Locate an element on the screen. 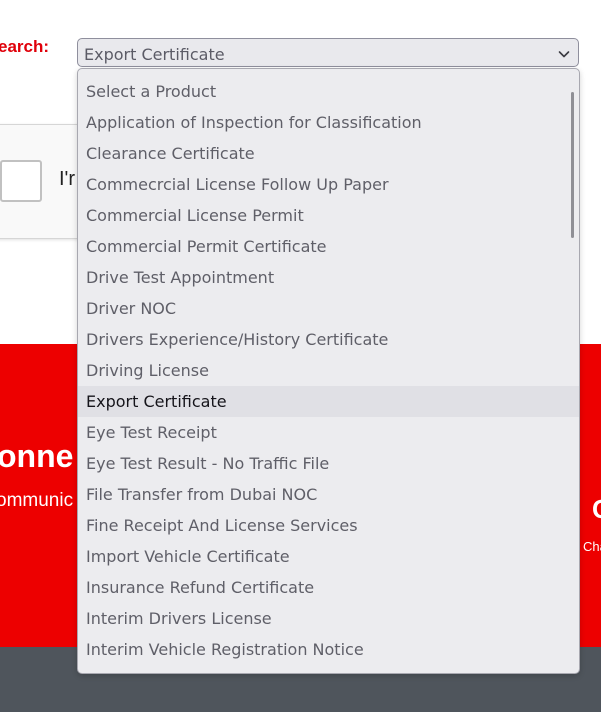 The image size is (601, 712). search-label: earch: is located at coordinates (25, 46).